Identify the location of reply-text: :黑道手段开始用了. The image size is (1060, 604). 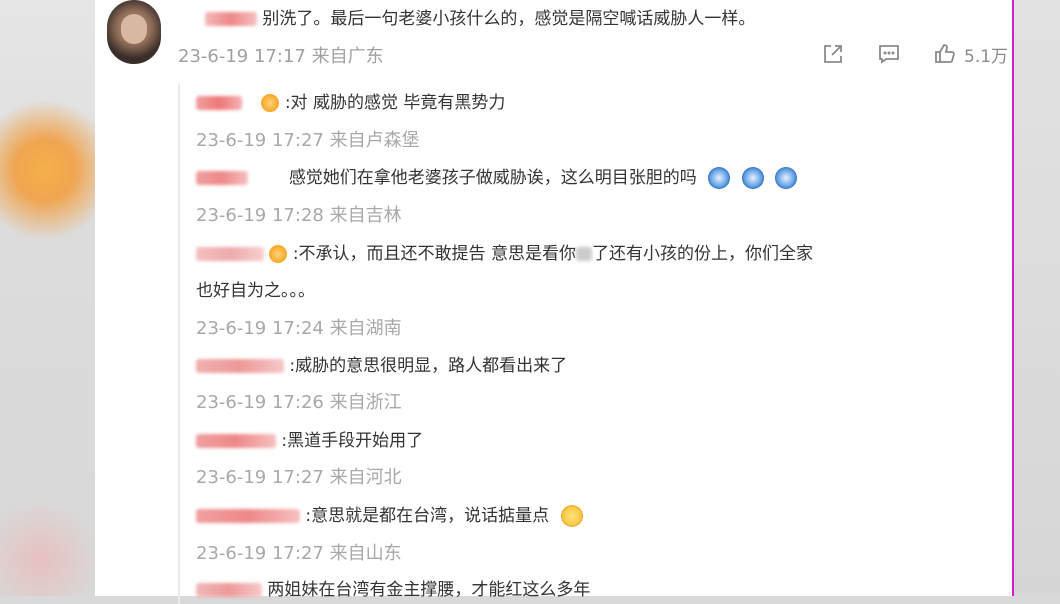
(352, 441).